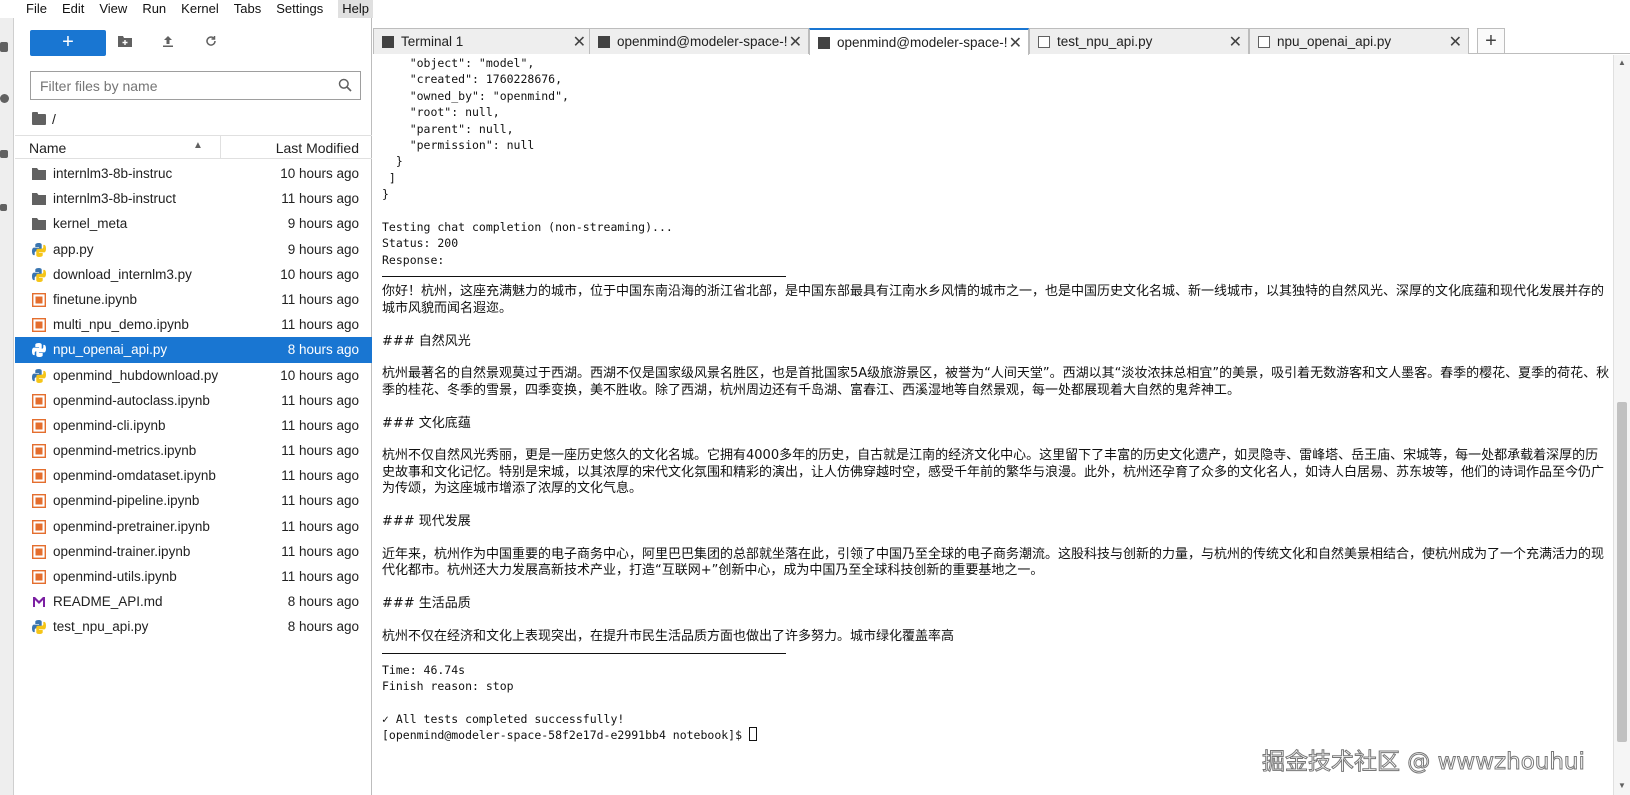 The image size is (1630, 795). Describe the element at coordinates (919, 41) in the screenshot. I see `tab-3: openmind@modeler-space-! ✕` at that location.